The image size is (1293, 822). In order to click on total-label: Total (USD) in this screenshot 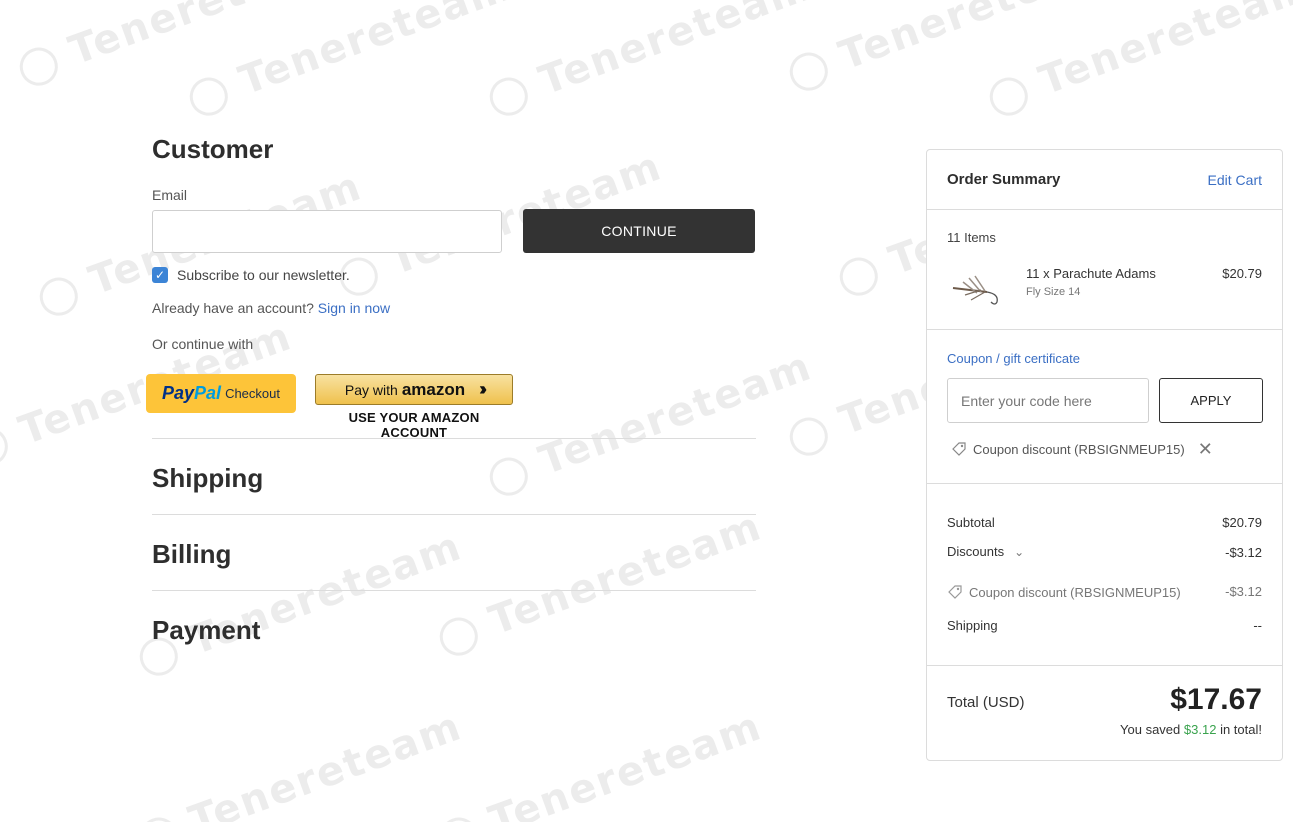, I will do `click(986, 702)`.